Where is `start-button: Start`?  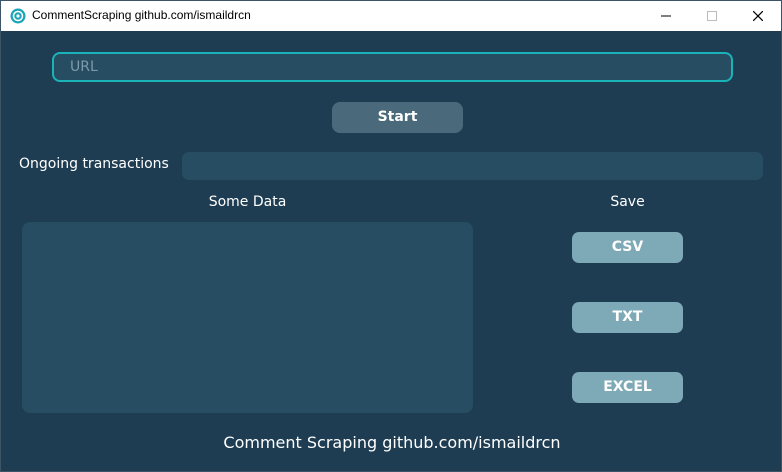 start-button: Start is located at coordinates (397, 117).